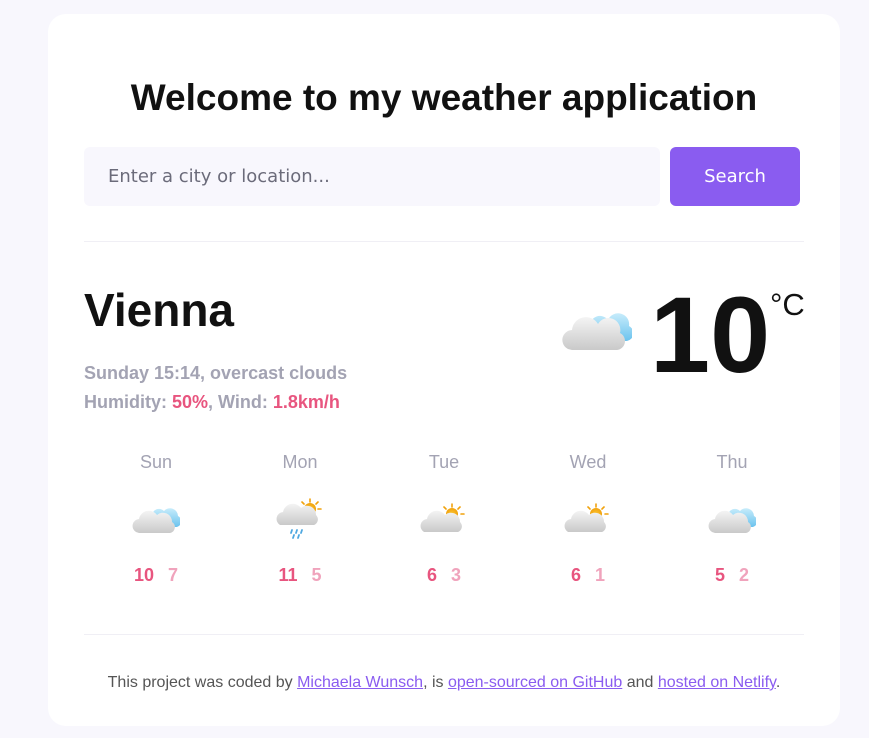  I want to click on humidity-value: 50%, so click(190, 402).